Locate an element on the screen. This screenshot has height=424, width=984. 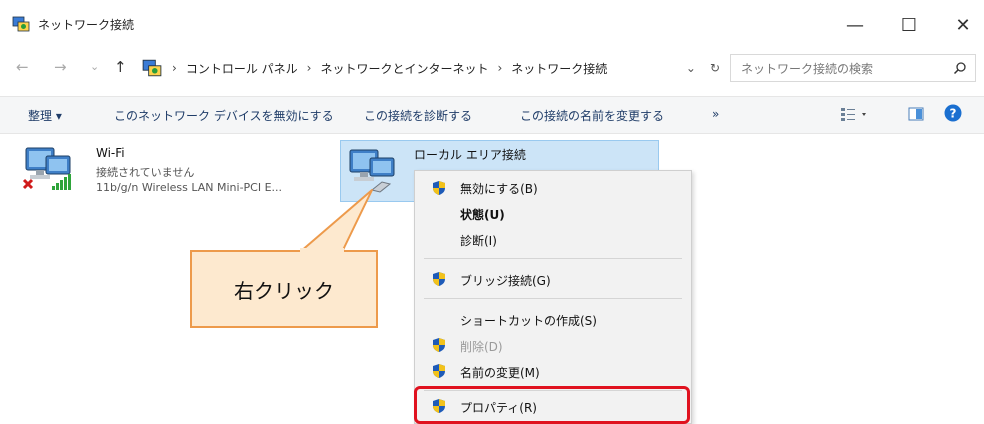
menu-item-diagnose: 診断(I) is located at coordinates (478, 240).